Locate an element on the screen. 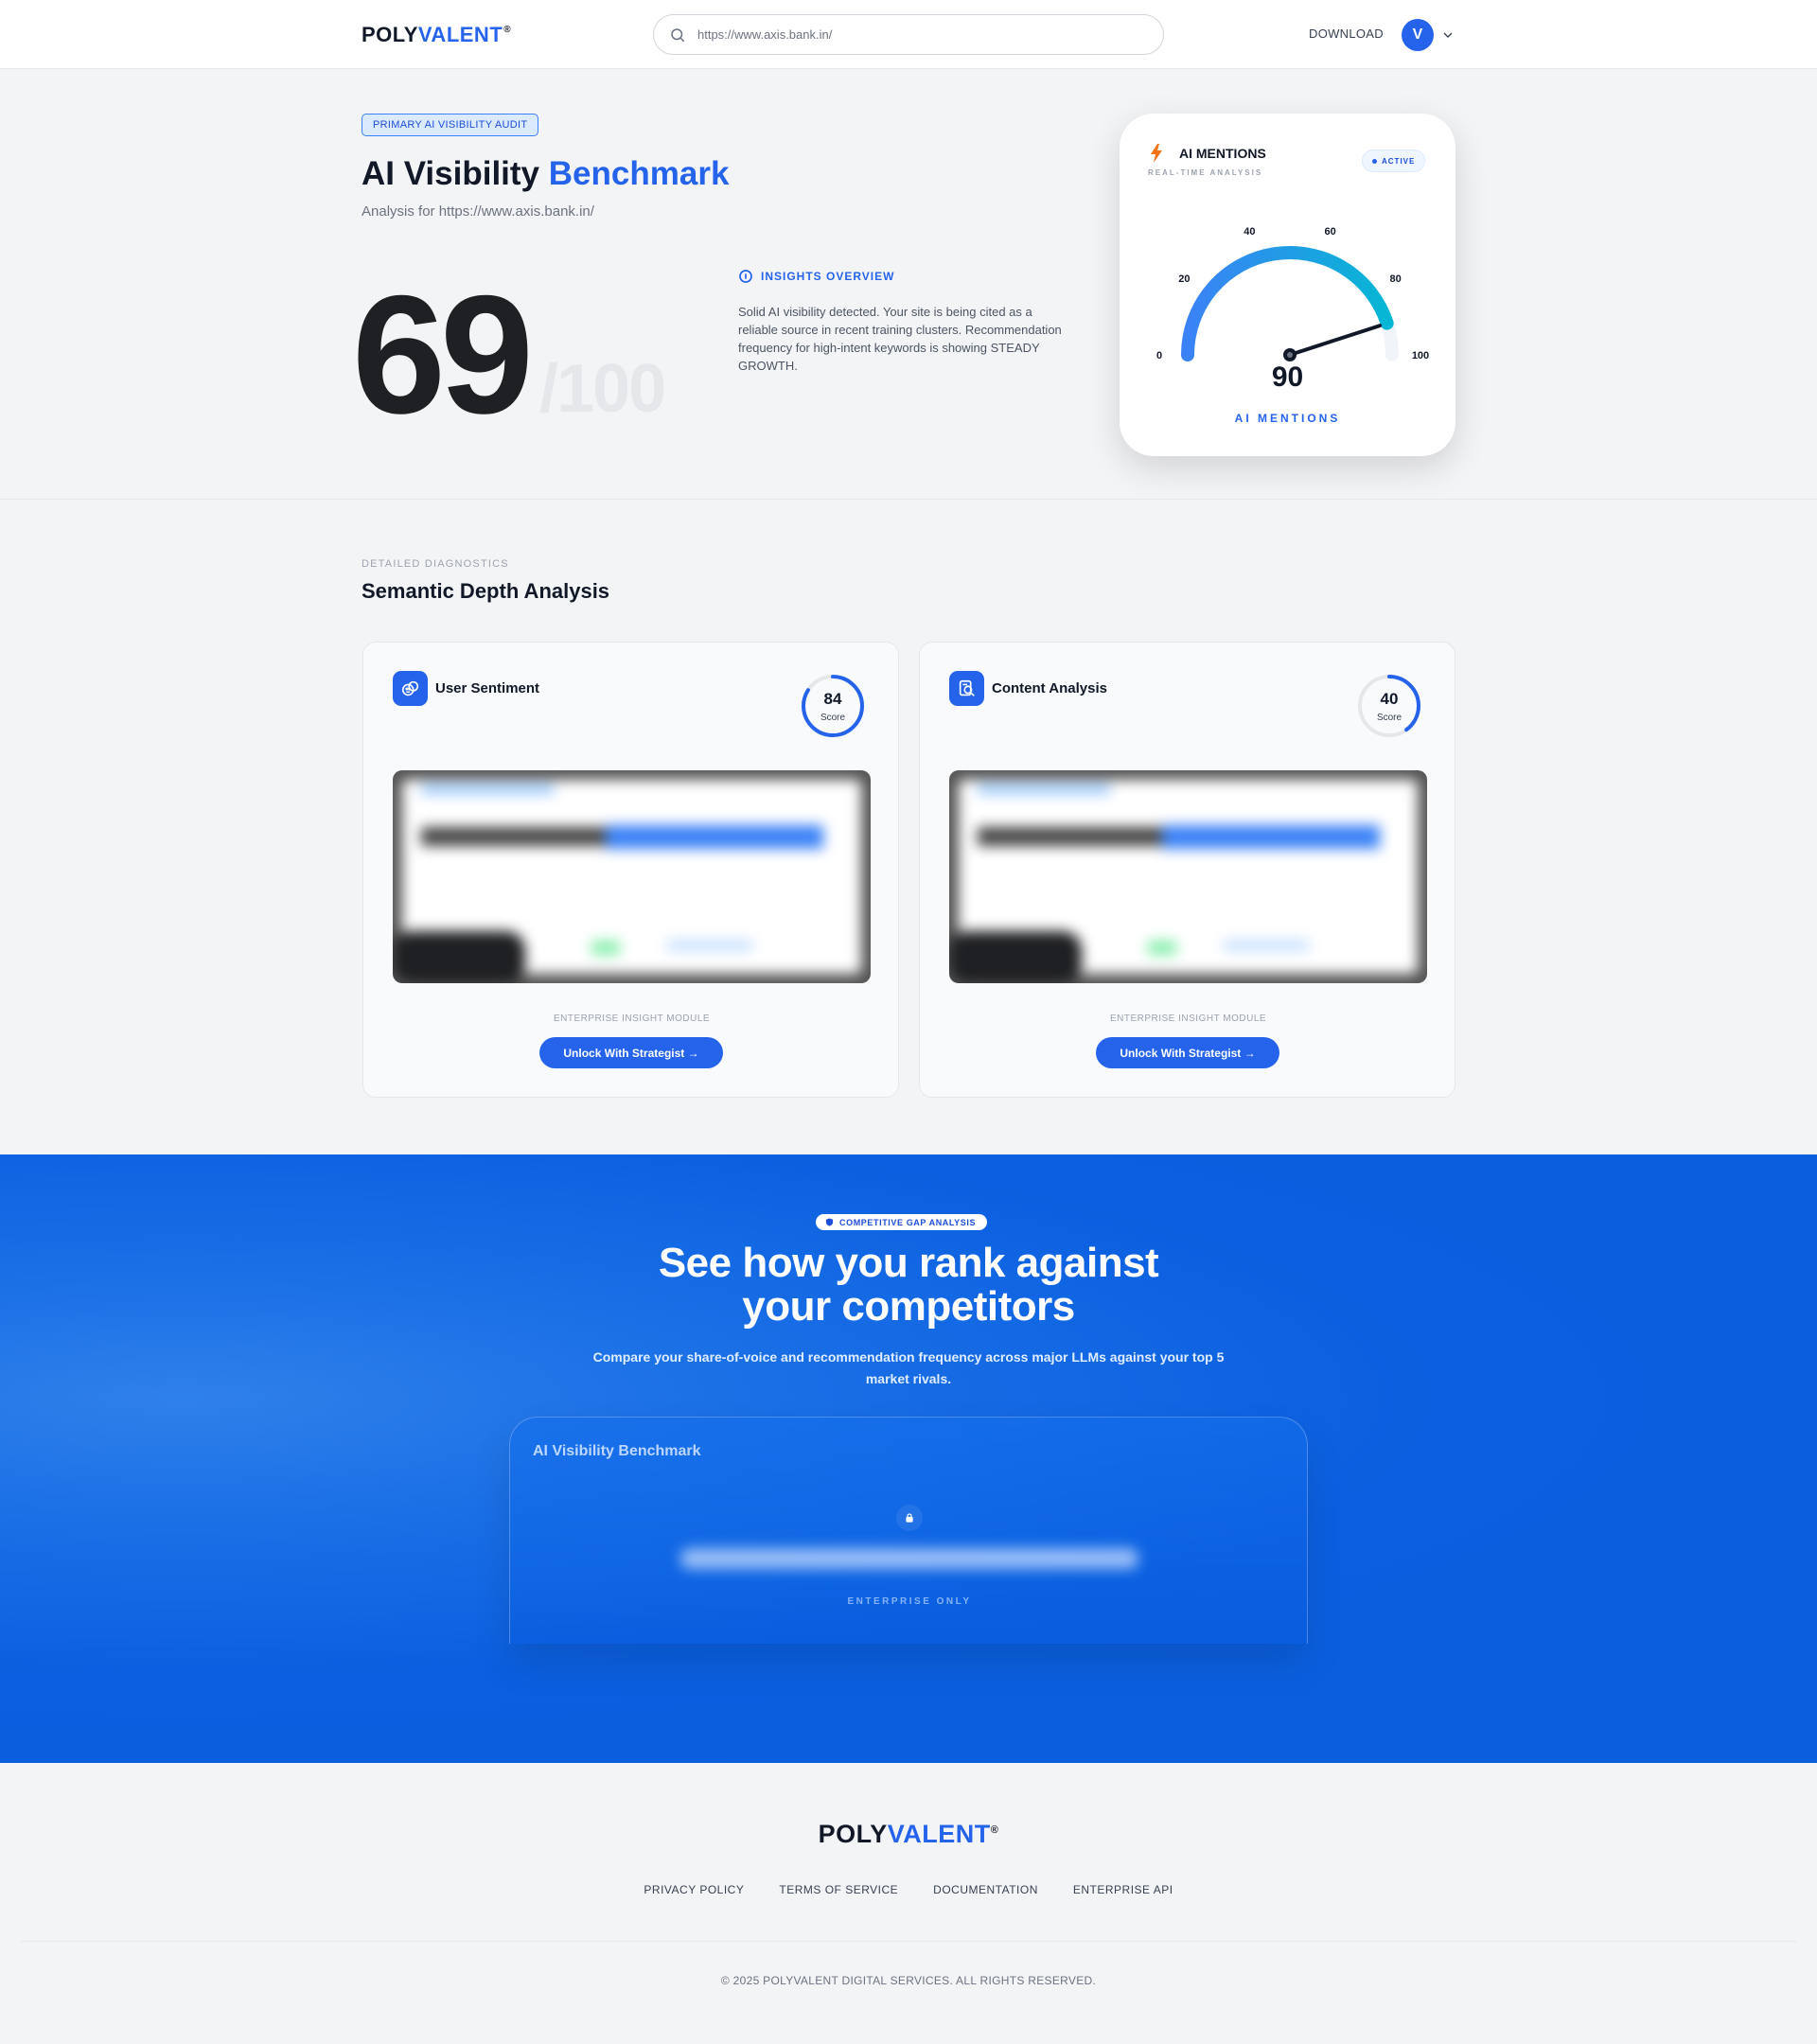 The width and height of the screenshot is (1817, 2044). terms-of-service-link: TERMS OF SERVICE is located at coordinates (838, 1889).